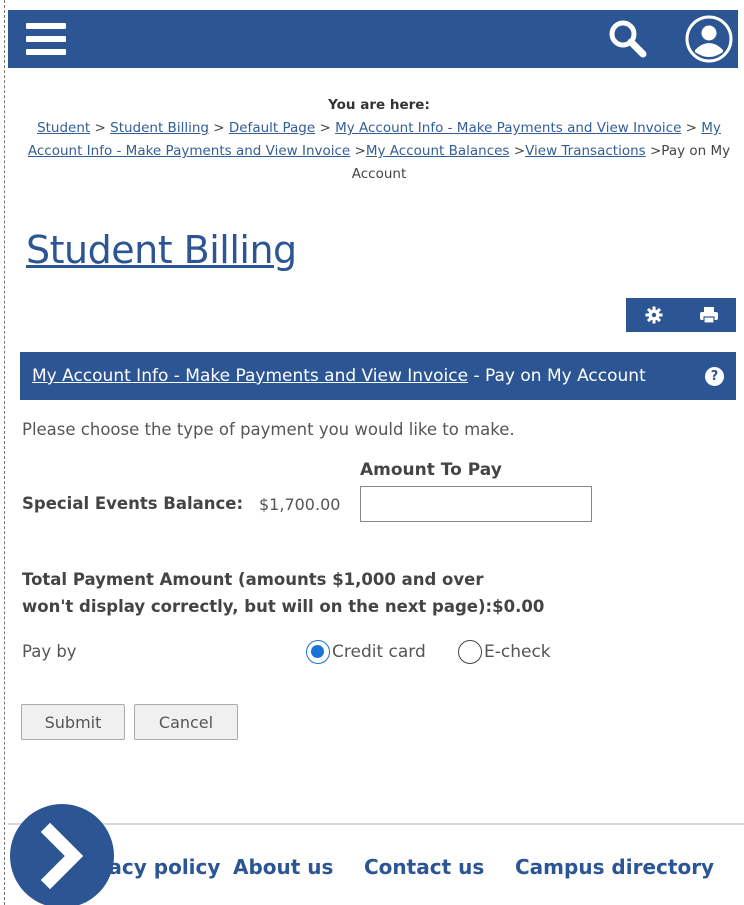  What do you see at coordinates (614, 867) in the screenshot?
I see `footer-link-campus-directory: Campus directory` at bounding box center [614, 867].